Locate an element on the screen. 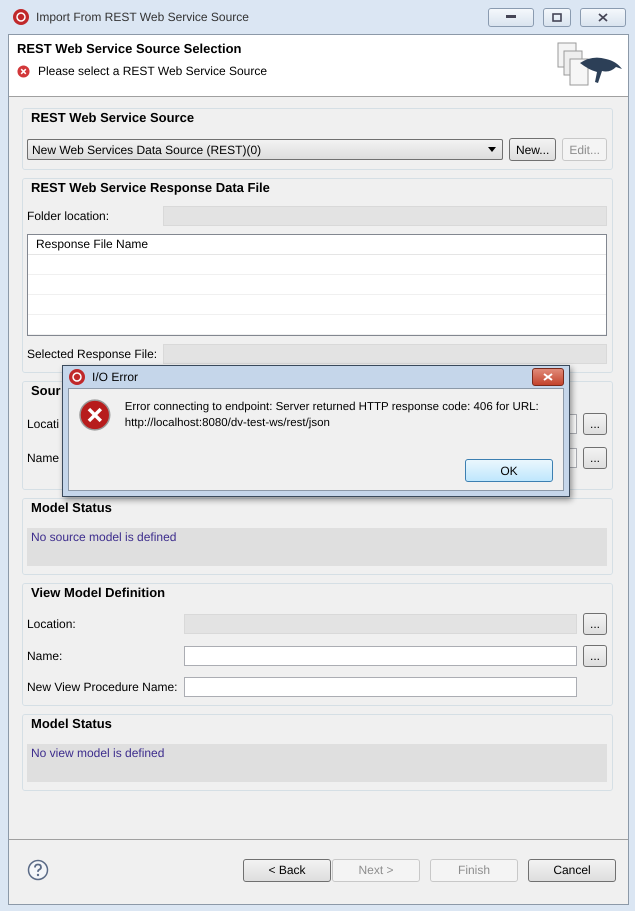 The width and height of the screenshot is (635, 911). minimize-button is located at coordinates (511, 17).